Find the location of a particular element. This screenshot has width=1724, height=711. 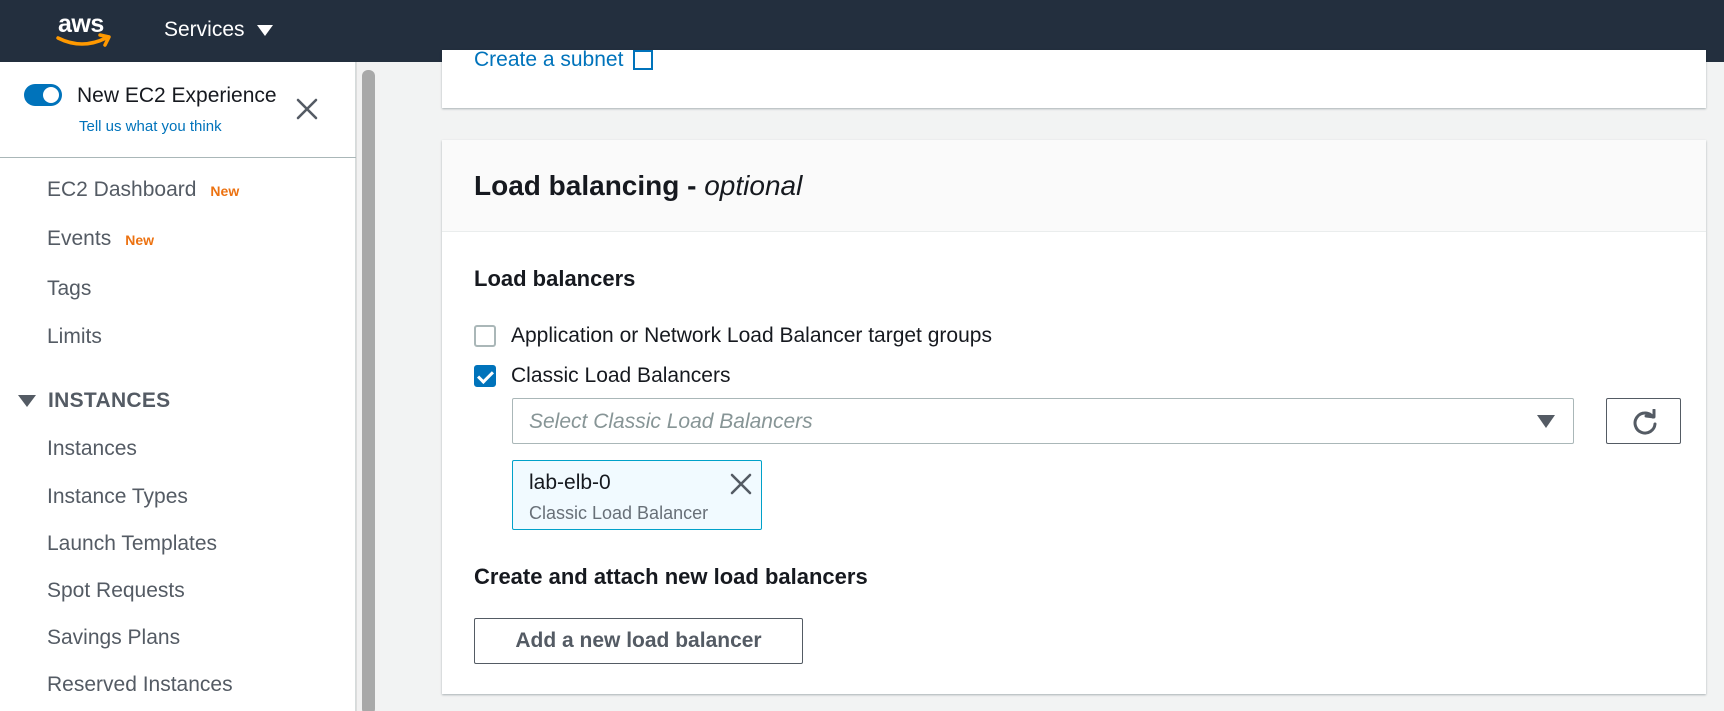

triangle-down-icon is located at coordinates (27, 401).